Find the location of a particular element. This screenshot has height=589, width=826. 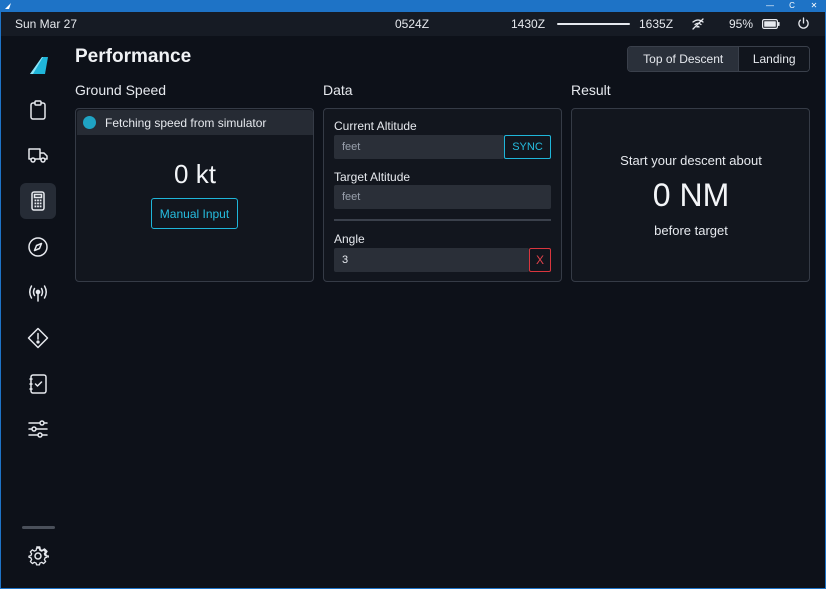

status-bar: Sun Mar 27 0524Z 1430Z 1635Z 95% is located at coordinates (413, 24).